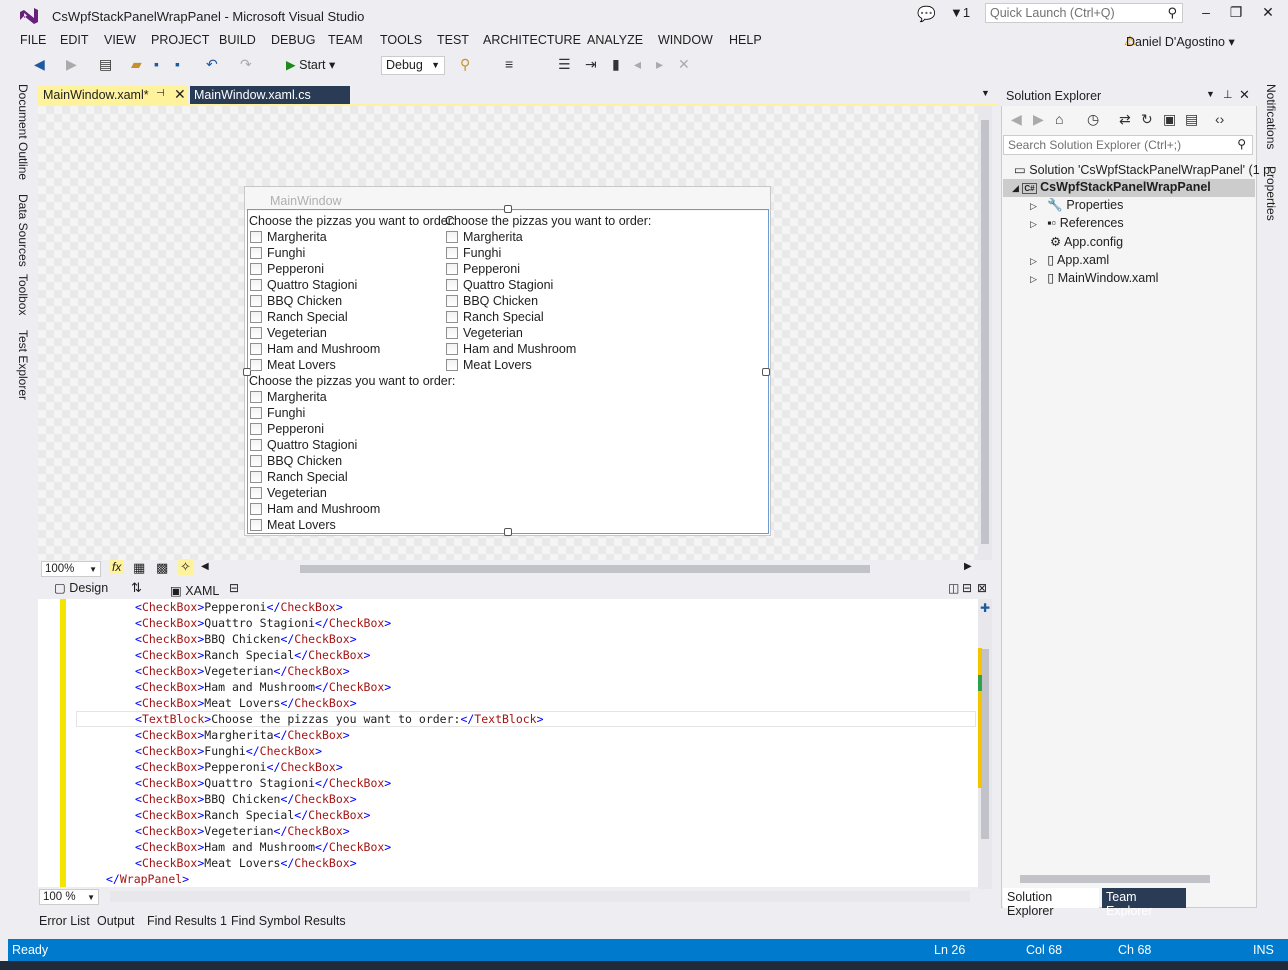  What do you see at coordinates (1059, 119) in the screenshot?
I see `home-icon: ⌂` at bounding box center [1059, 119].